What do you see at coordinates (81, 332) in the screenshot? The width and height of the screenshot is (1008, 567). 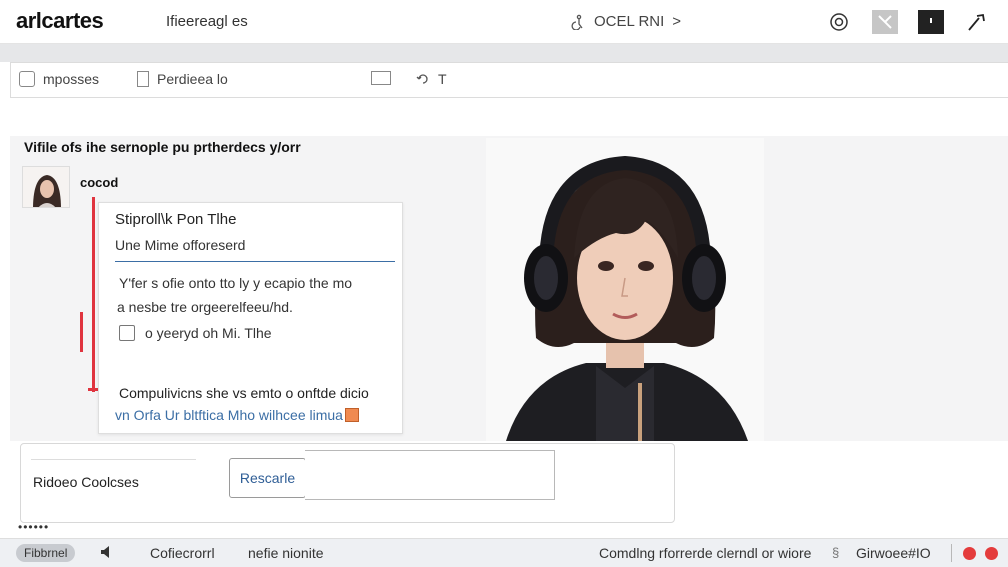 I see `thread-accent-marker` at bounding box center [81, 332].